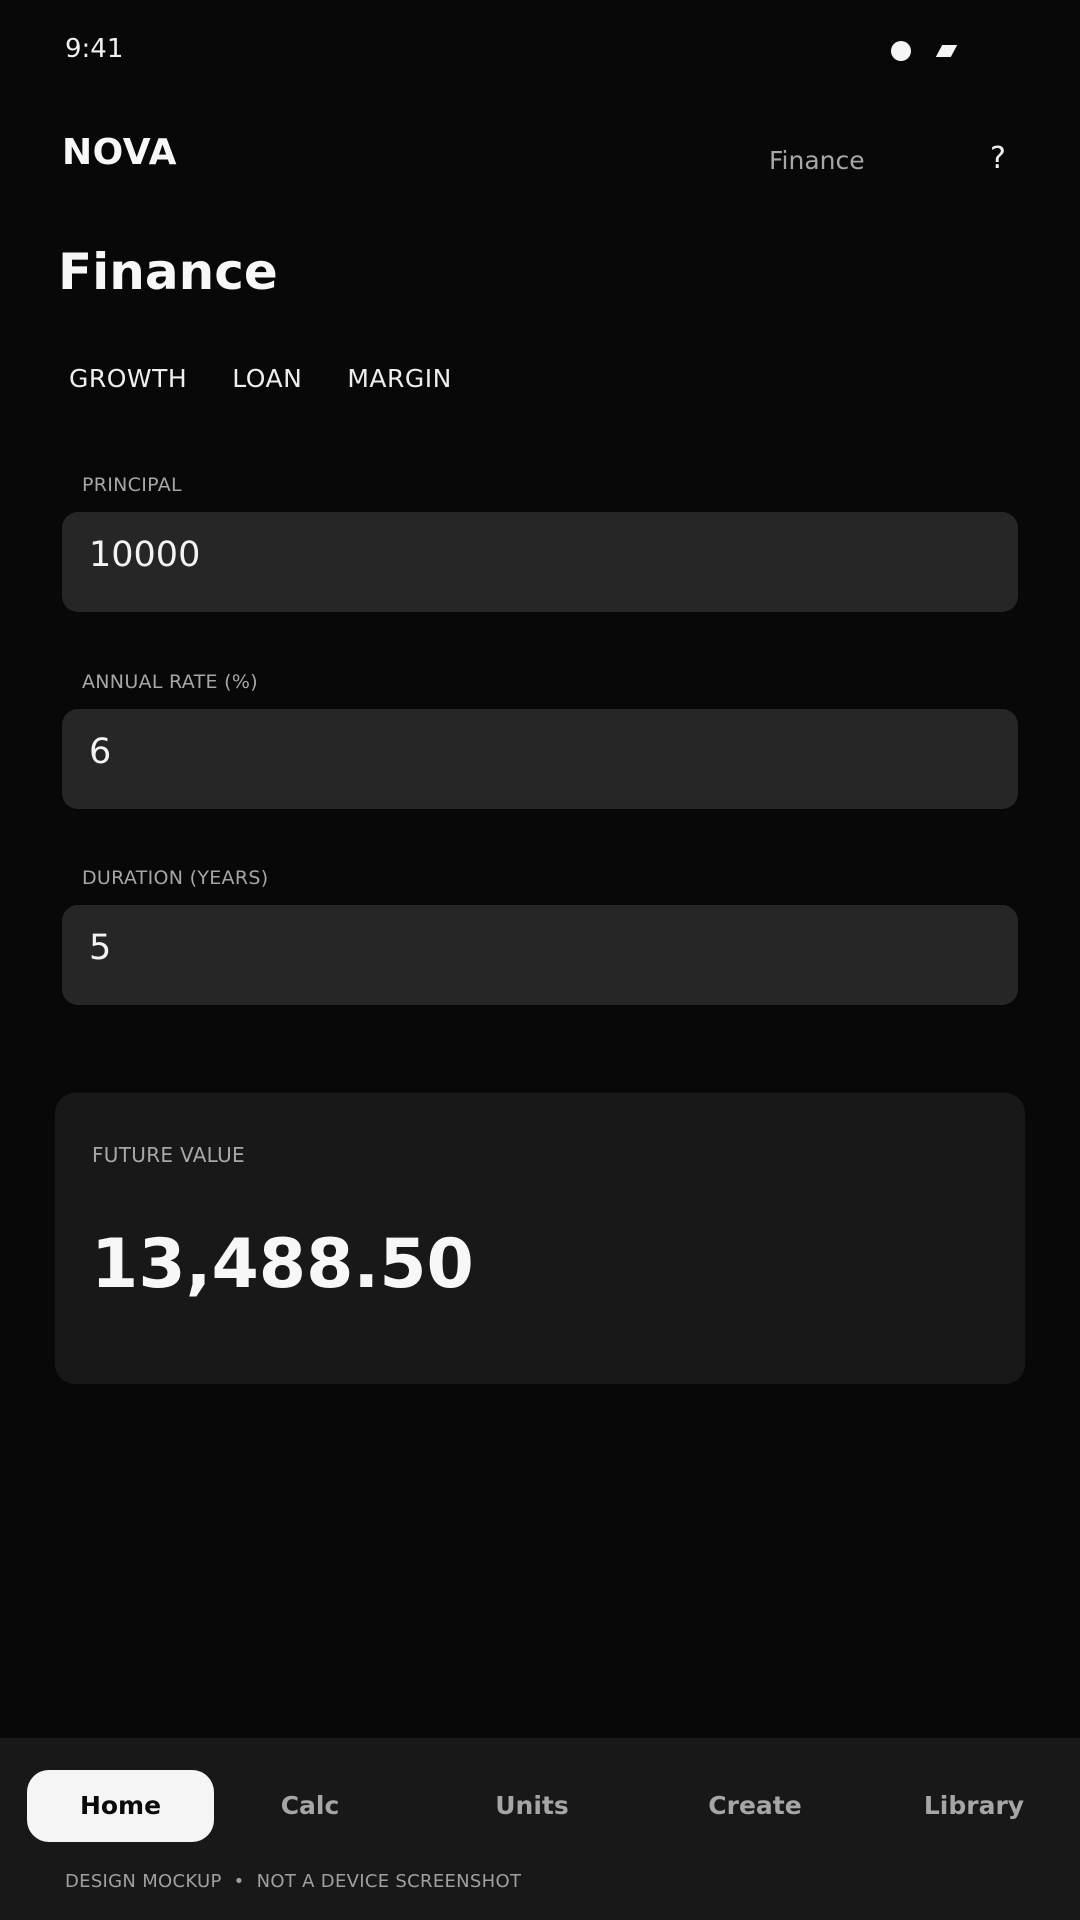 Image resolution: width=1080 pixels, height=1920 pixels. I want to click on status-battery-icon, so click(946, 51).